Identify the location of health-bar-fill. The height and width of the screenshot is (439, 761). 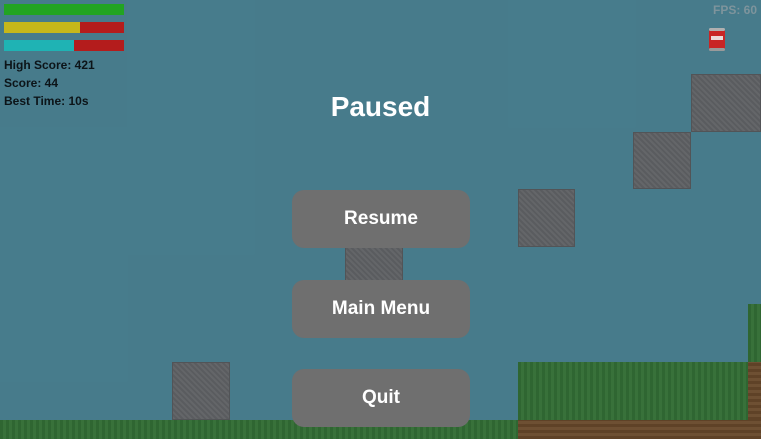
(64, 9).